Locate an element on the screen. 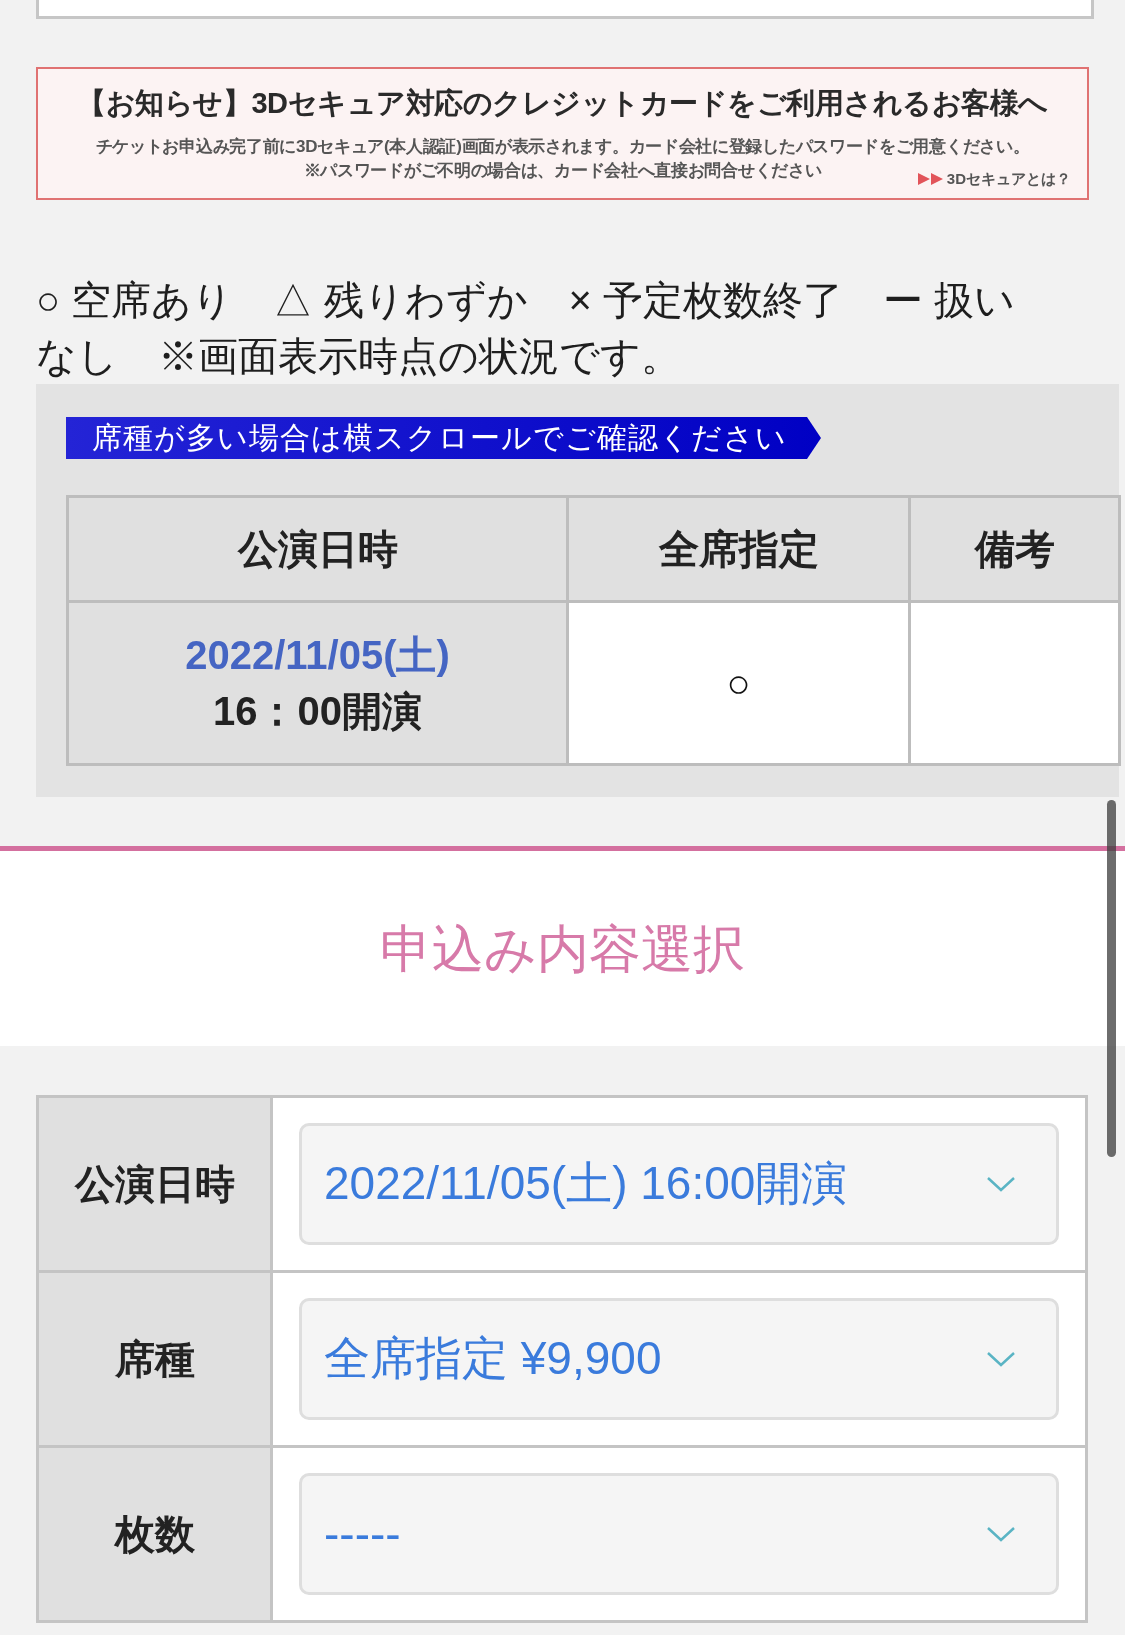 This screenshot has width=1125, height=1635. info-link: 3Dセキュアとは？ is located at coordinates (994, 179).